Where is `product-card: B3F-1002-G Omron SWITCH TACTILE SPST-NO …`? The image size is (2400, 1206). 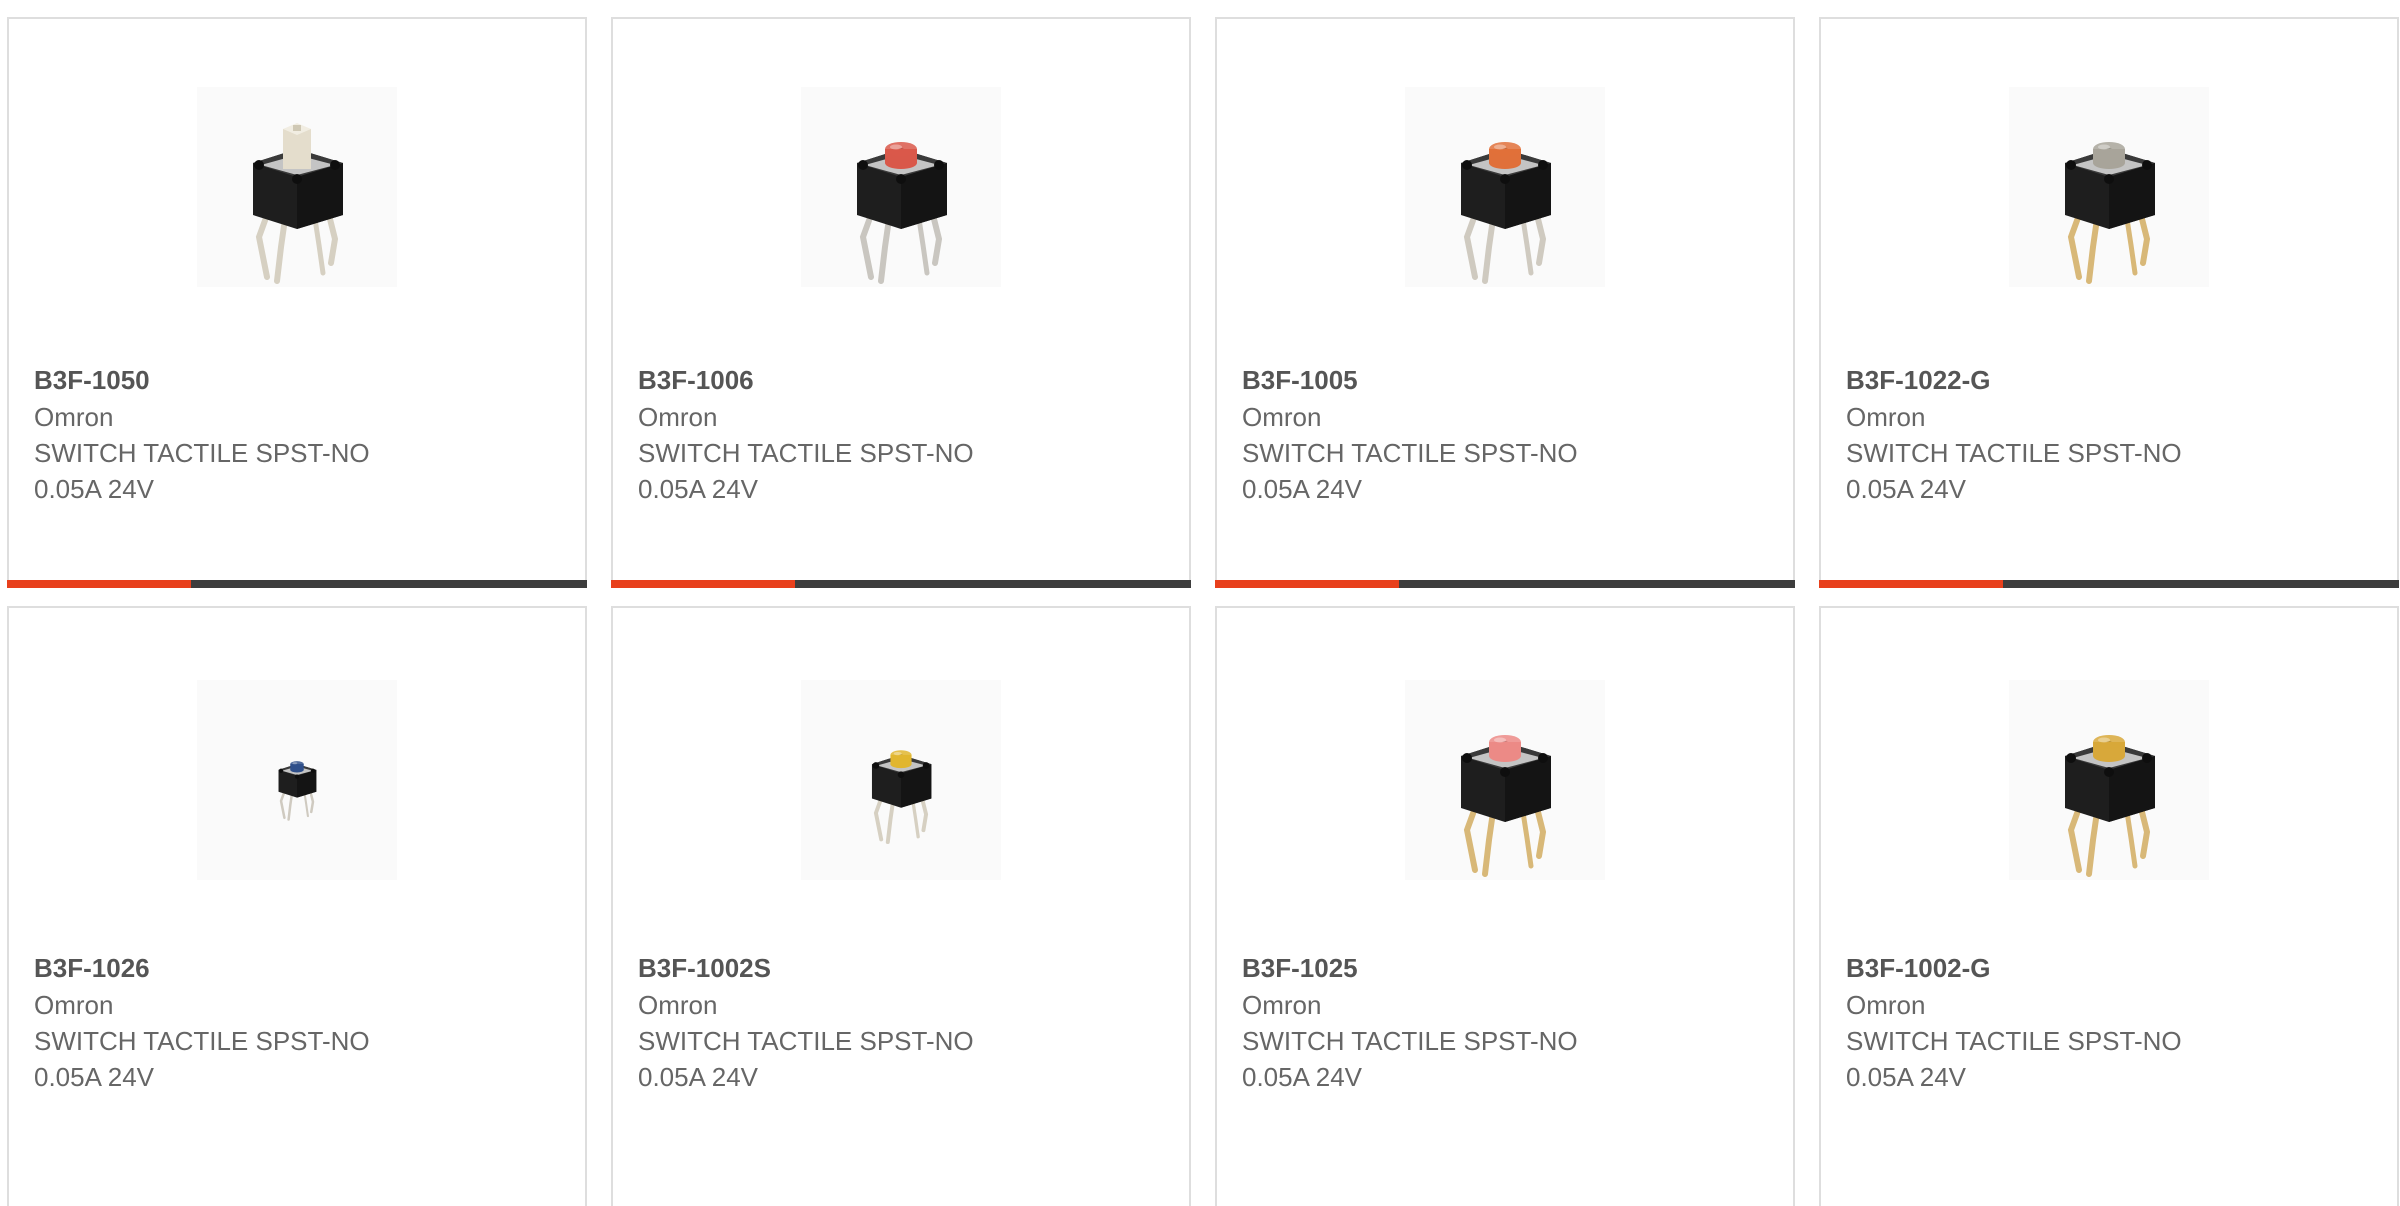 product-card: B3F-1002-G Omron SWITCH TACTILE SPST-NO … is located at coordinates (2109, 906).